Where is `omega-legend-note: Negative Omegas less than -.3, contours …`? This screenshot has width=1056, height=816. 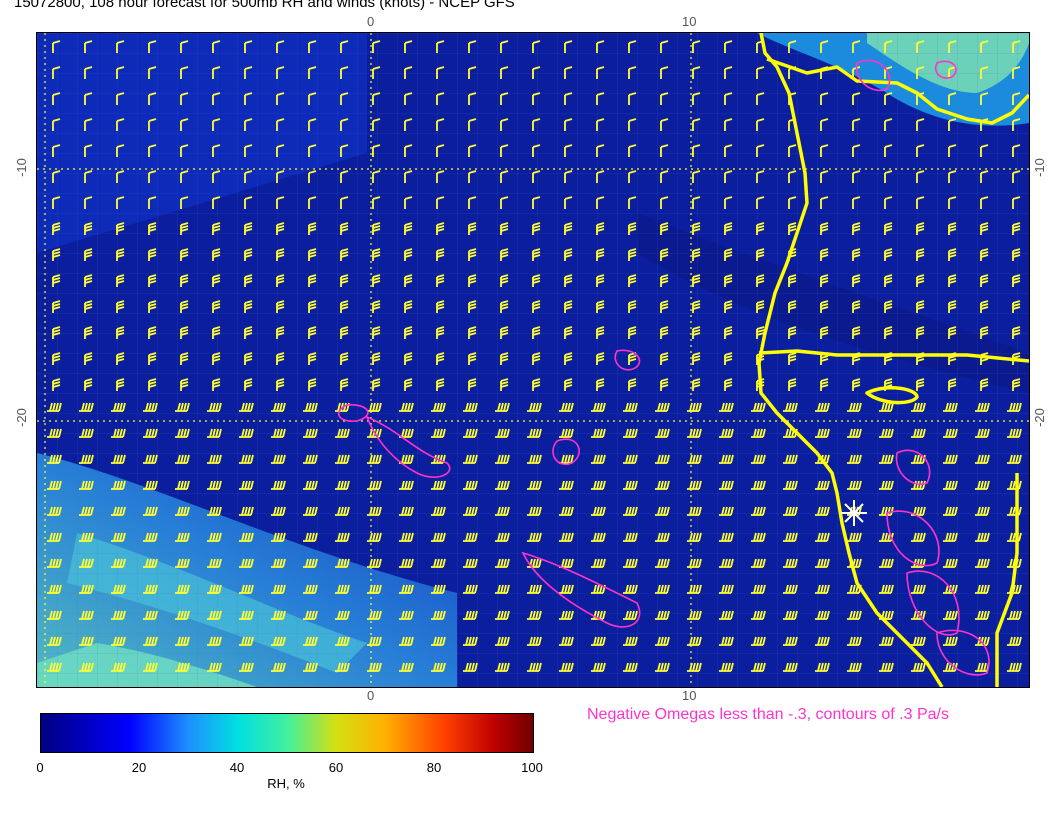
omega-legend-note: Negative Omegas less than -.3, contours … is located at coordinates (768, 714).